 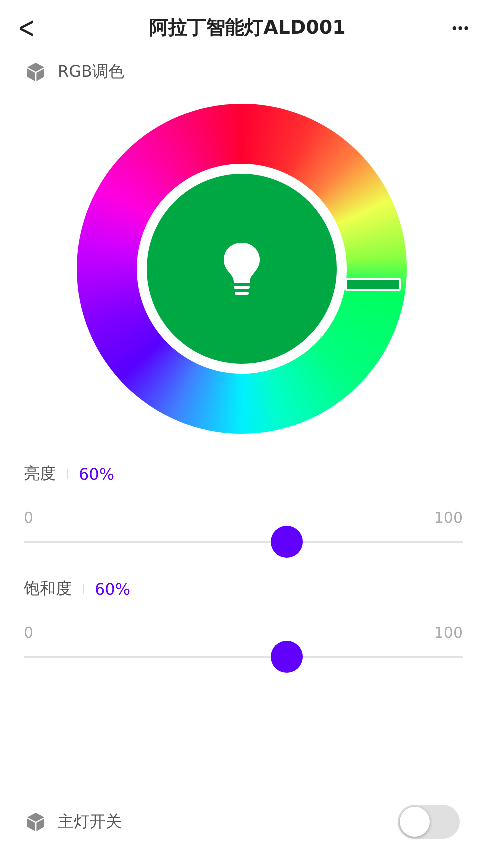 What do you see at coordinates (248, 28) in the screenshot?
I see `page-title: 阿拉丁智能灯ALD001` at bounding box center [248, 28].